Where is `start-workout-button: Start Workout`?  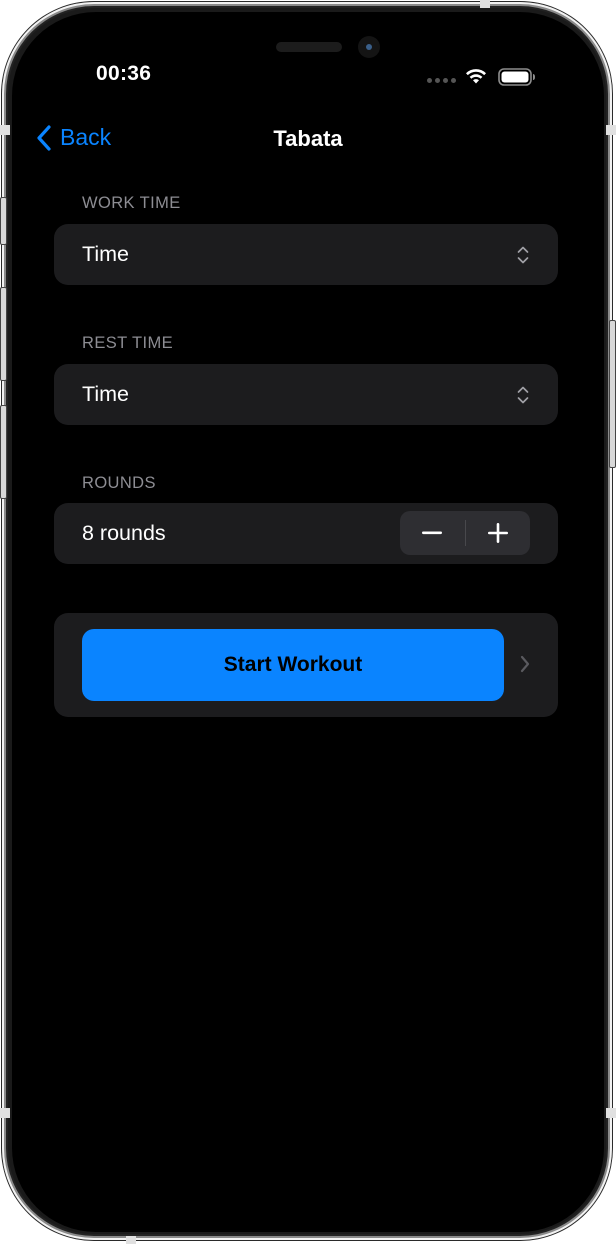
start-workout-button: Start Workout is located at coordinates (293, 665).